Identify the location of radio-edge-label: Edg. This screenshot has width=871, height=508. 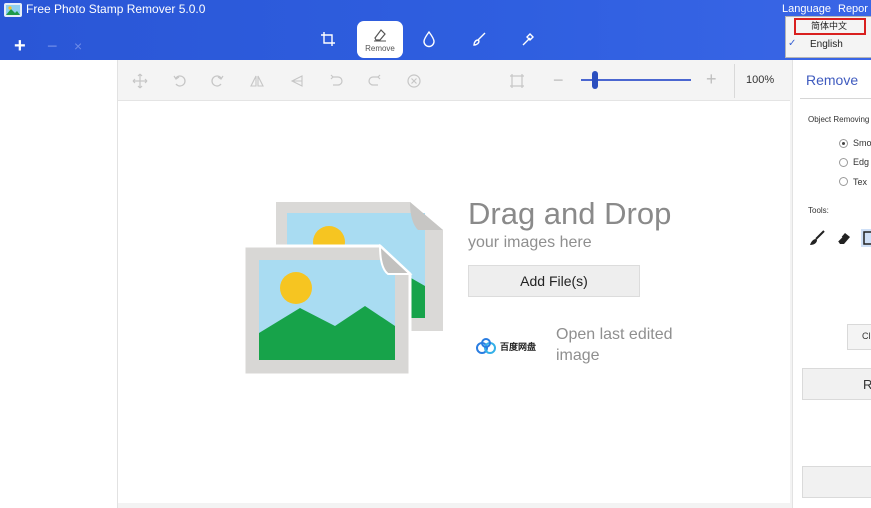
(861, 162).